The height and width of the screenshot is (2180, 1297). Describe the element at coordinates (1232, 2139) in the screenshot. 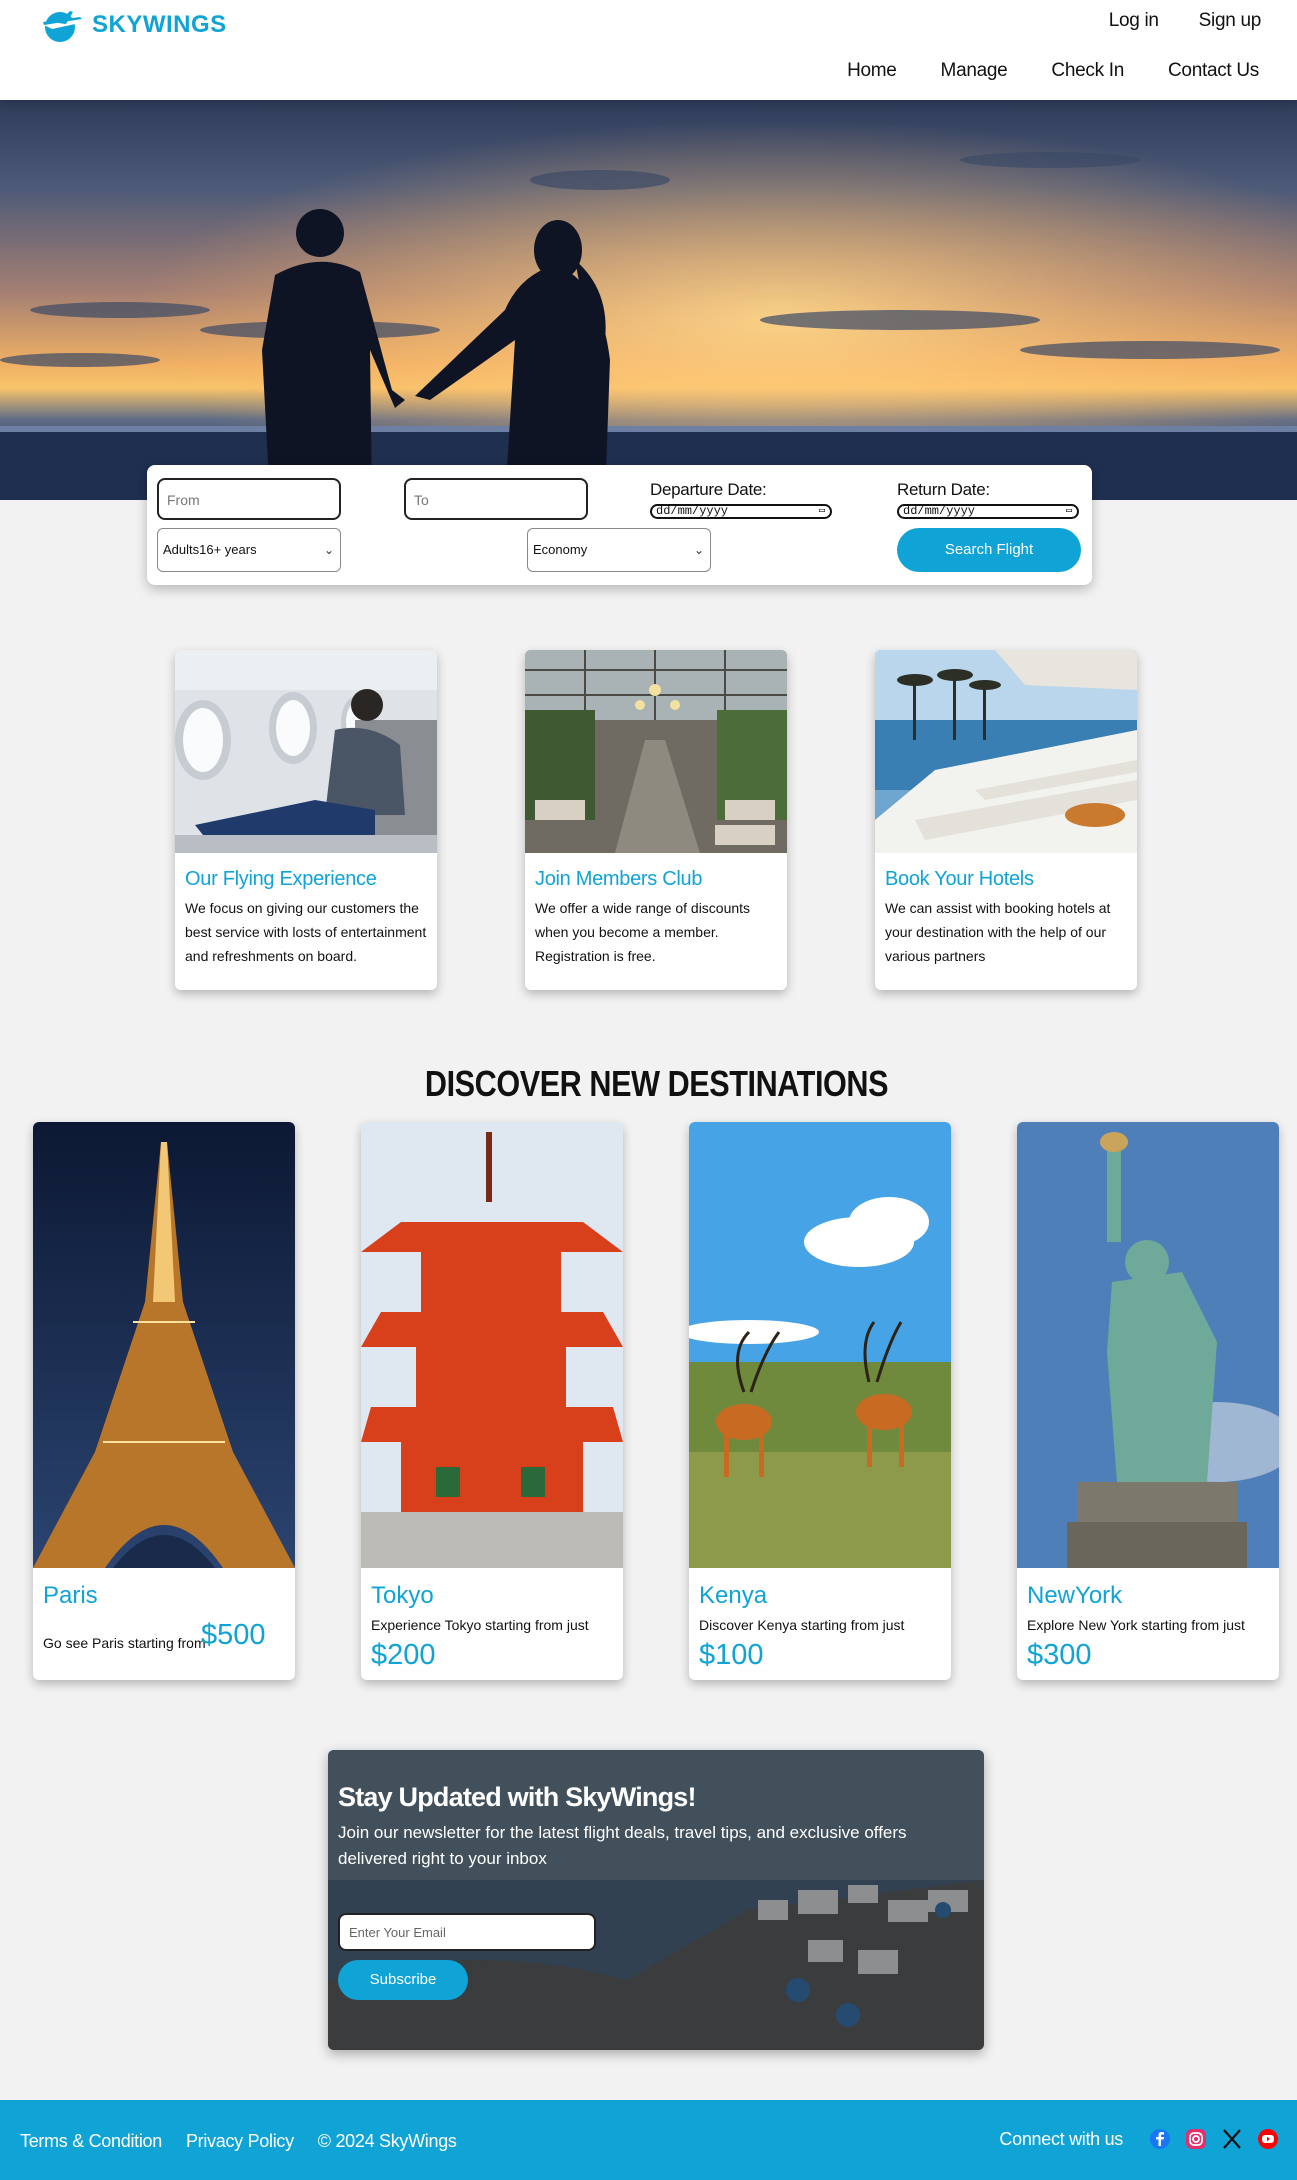

I see `x-icon` at that location.